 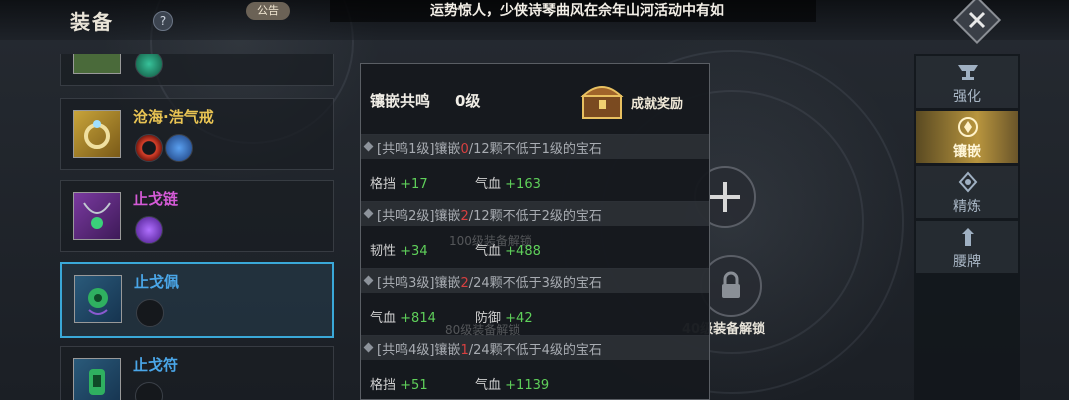 What do you see at coordinates (535, 235) in the screenshot?
I see `resonance-tier: [共鸣2级]镶嵌2/12颗不低于2级的宝石 韧性 +34 气血 +488` at bounding box center [535, 235].